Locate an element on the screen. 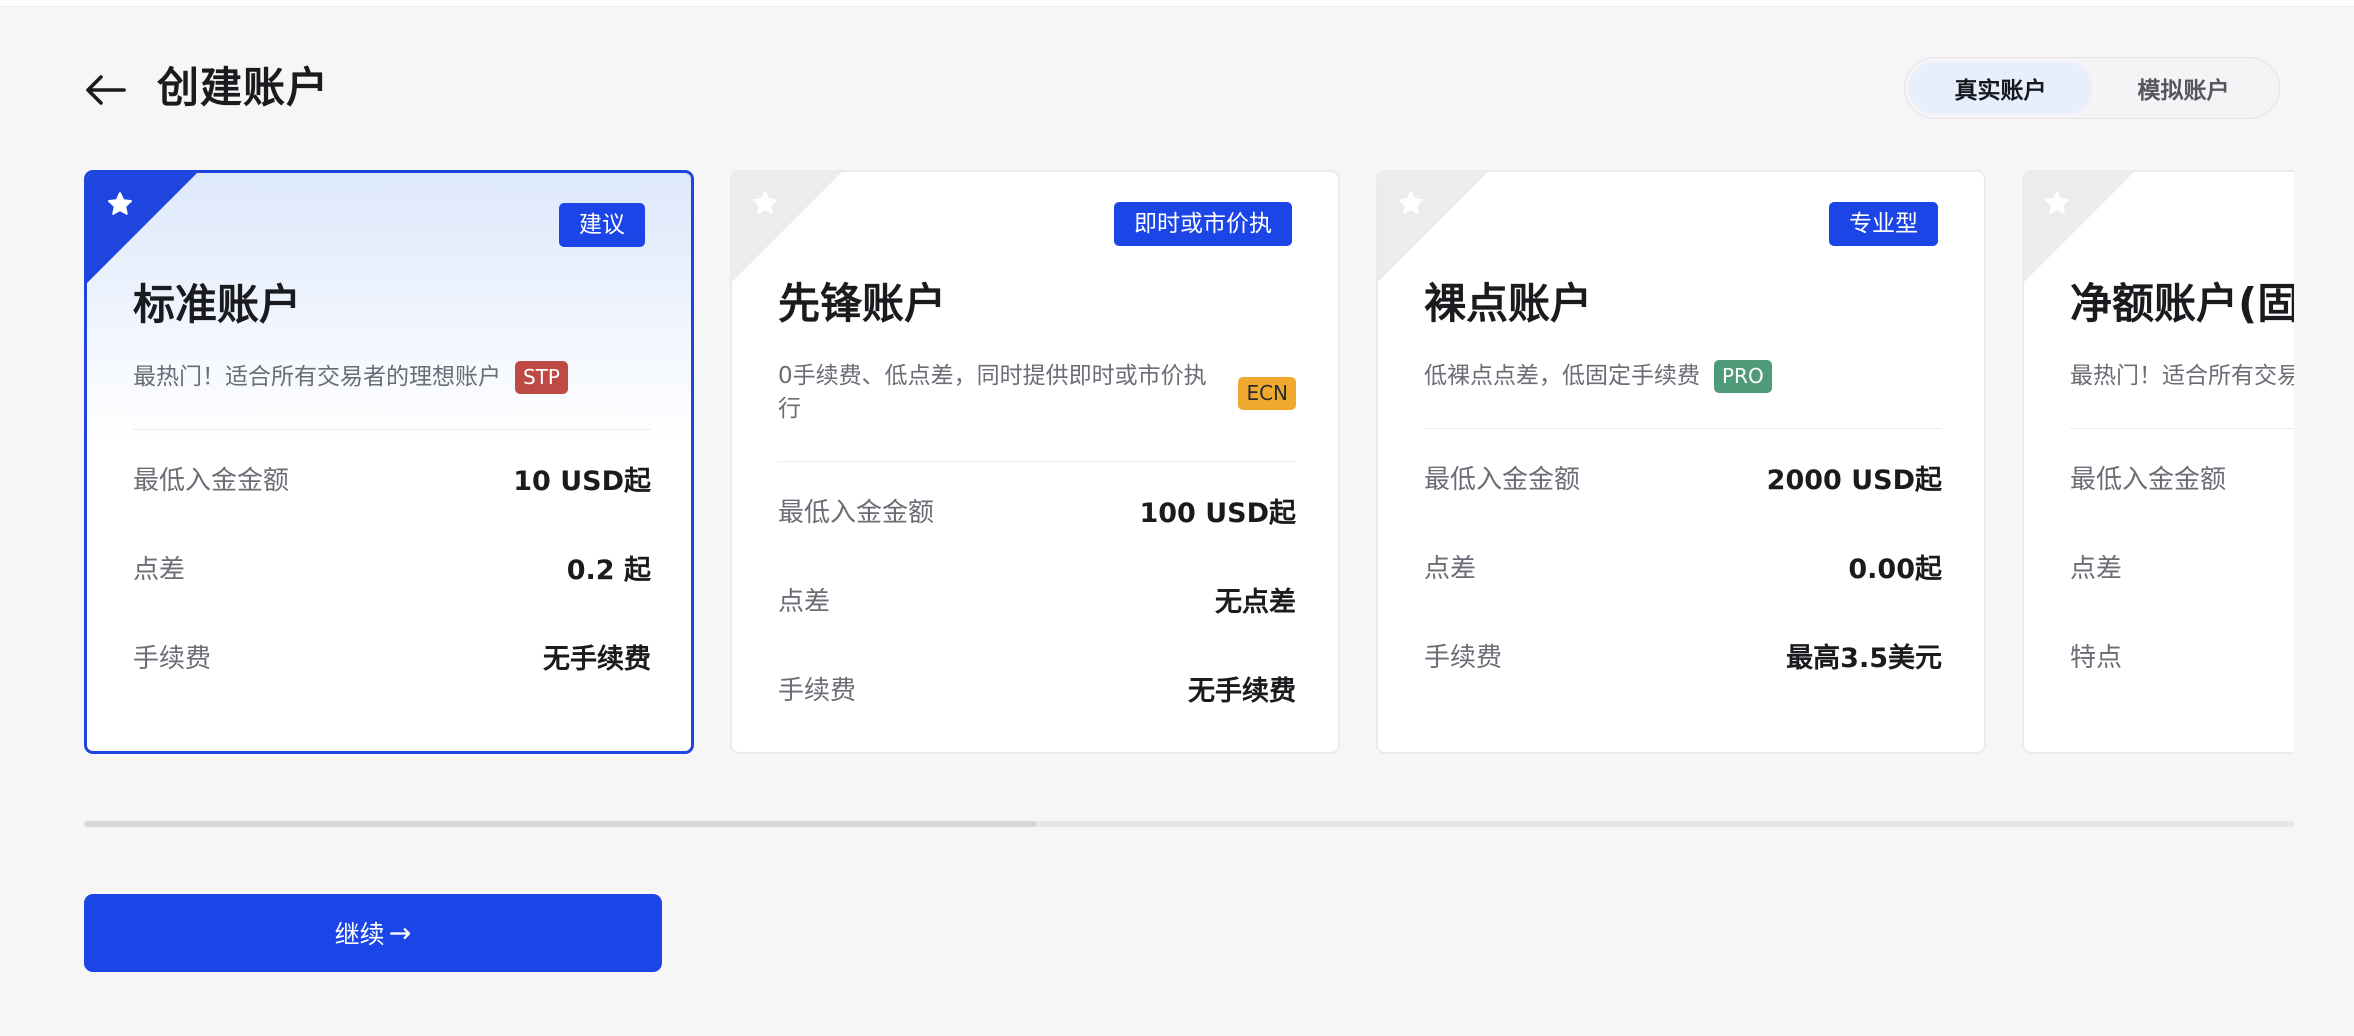  card-description-row: 低裸点点差，低固定手续费 PRO is located at coordinates (1683, 376).